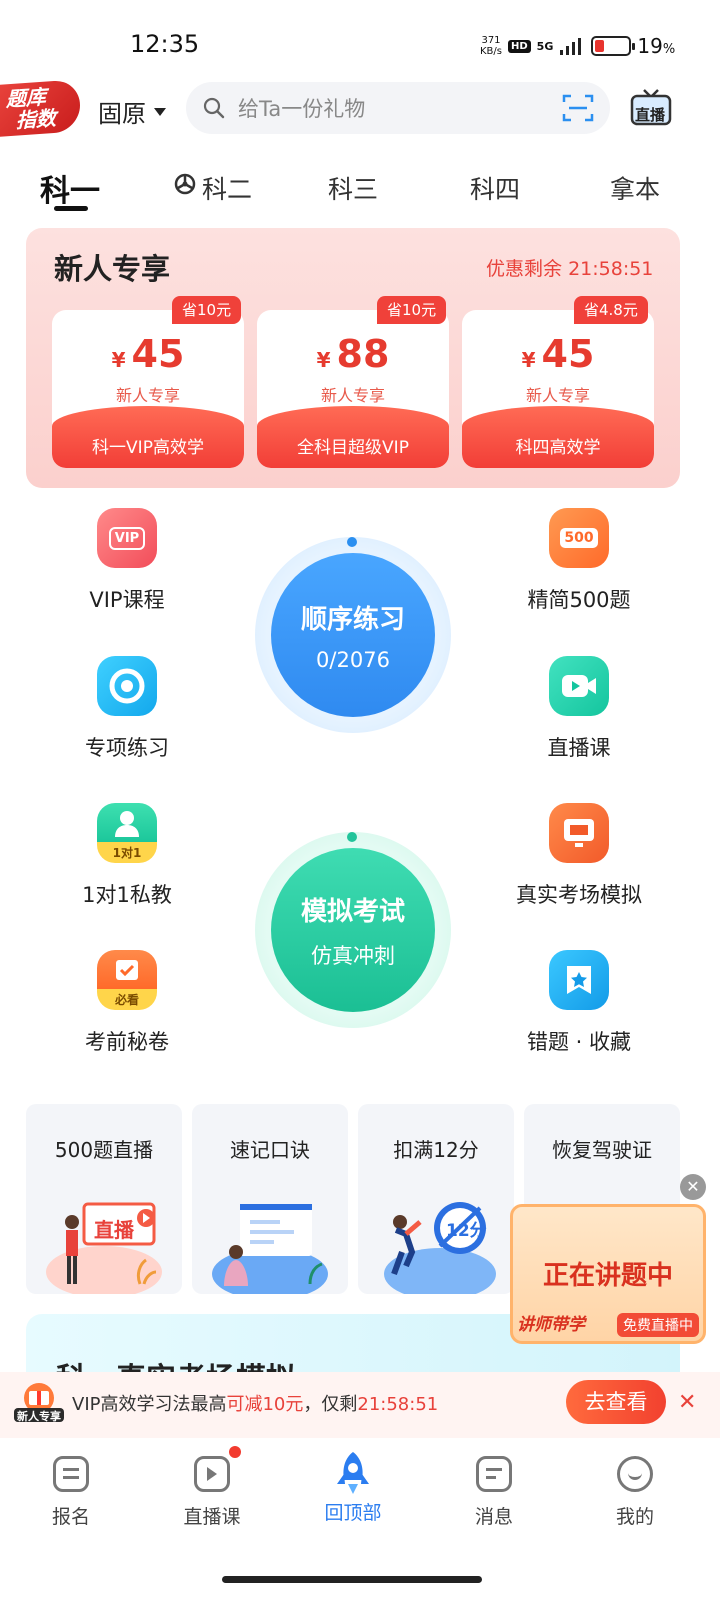  Describe the element at coordinates (353, 1473) in the screenshot. I see `rocket-icon` at that location.